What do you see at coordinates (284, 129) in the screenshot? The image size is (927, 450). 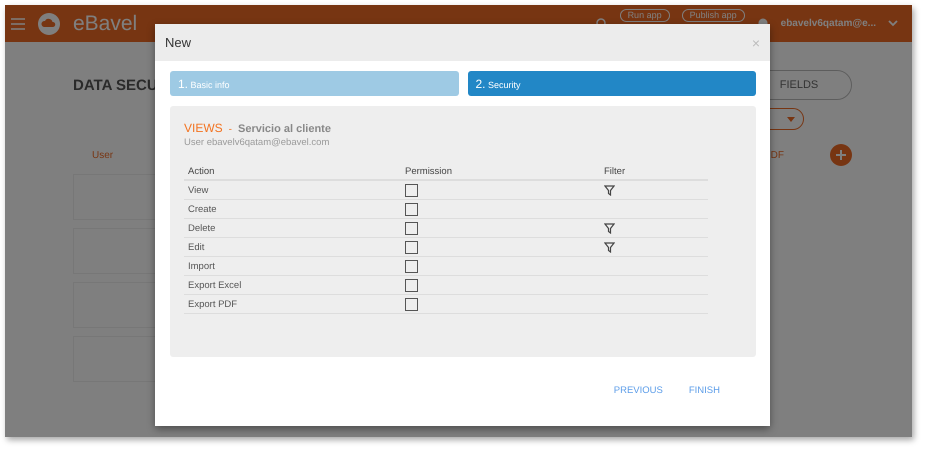 I see `section-name: Servicio al cliente` at bounding box center [284, 129].